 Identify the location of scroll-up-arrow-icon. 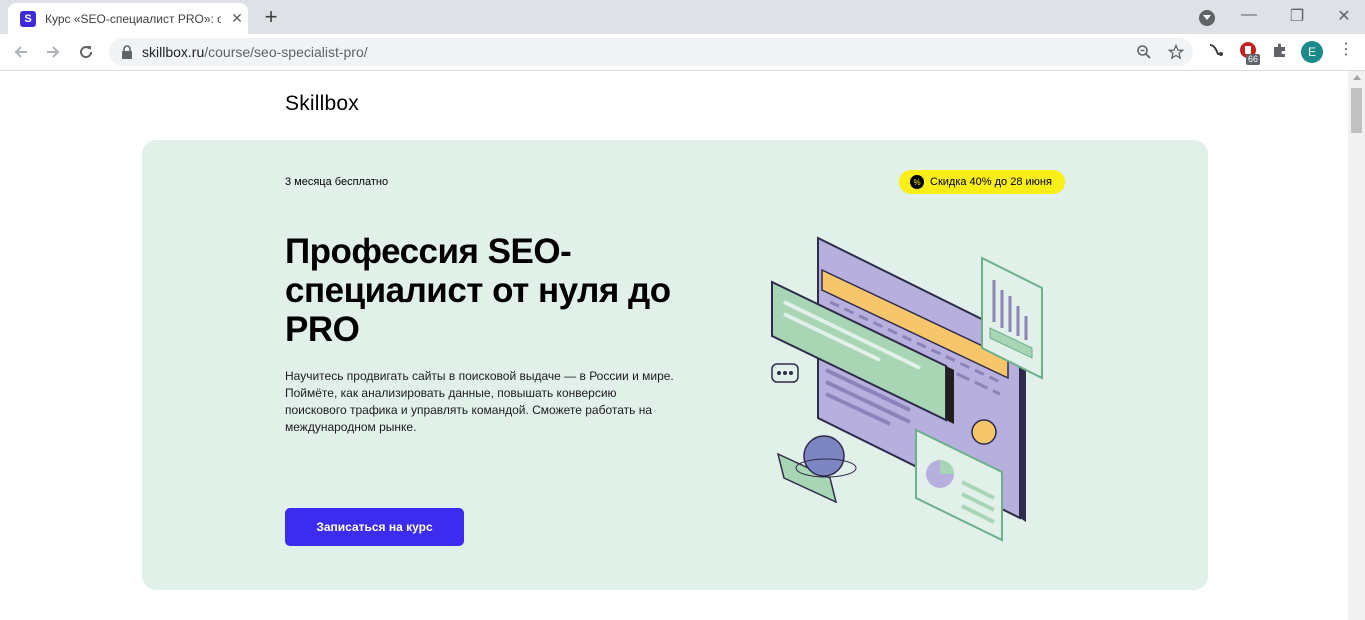
(1357, 77).